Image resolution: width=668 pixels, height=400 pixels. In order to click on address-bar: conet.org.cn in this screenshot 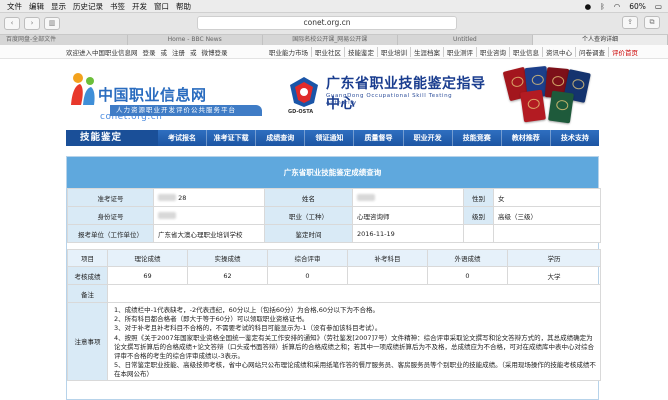, I will do `click(327, 23)`.